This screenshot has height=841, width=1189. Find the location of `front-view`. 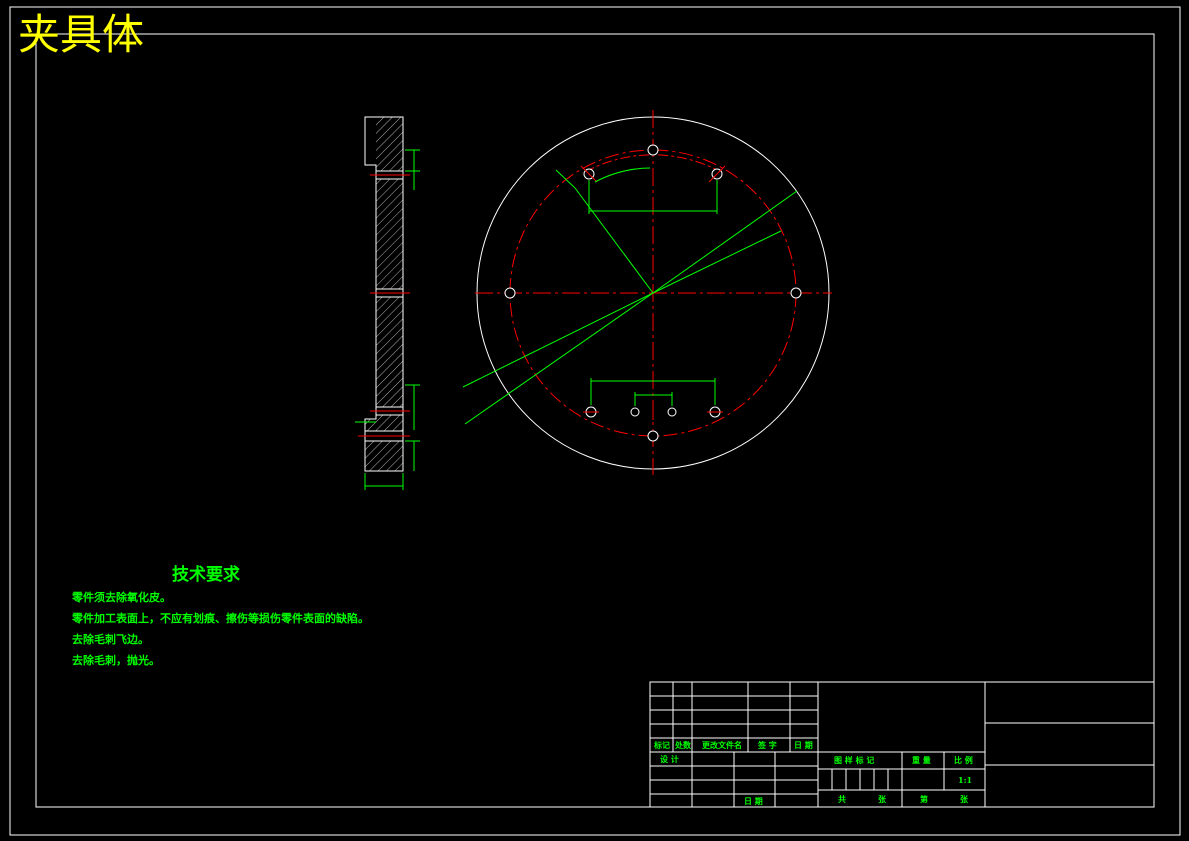

front-view is located at coordinates (647, 292).